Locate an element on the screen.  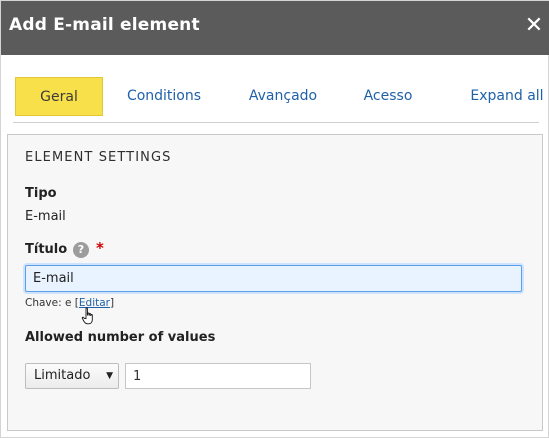
required-marker: * is located at coordinates (100, 248).